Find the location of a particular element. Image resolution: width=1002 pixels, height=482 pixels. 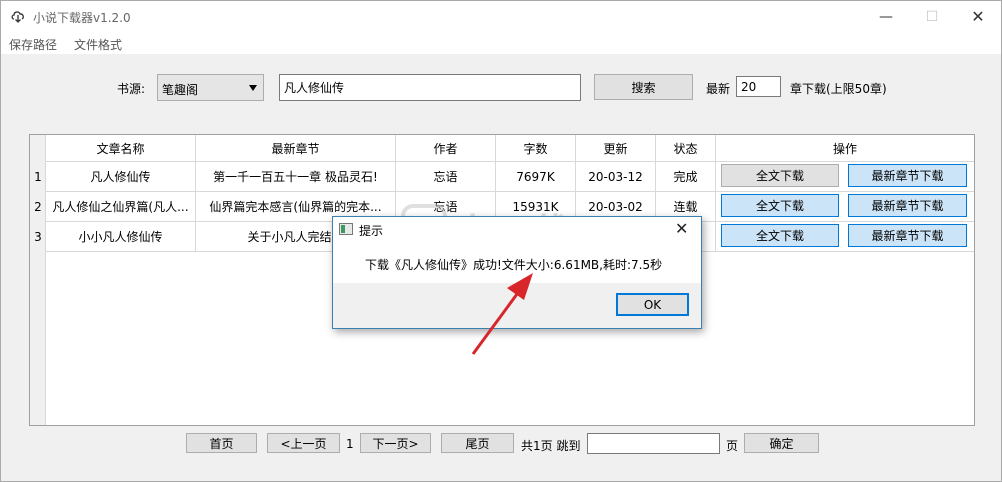

next-page-button: 下一页> is located at coordinates (395, 443).